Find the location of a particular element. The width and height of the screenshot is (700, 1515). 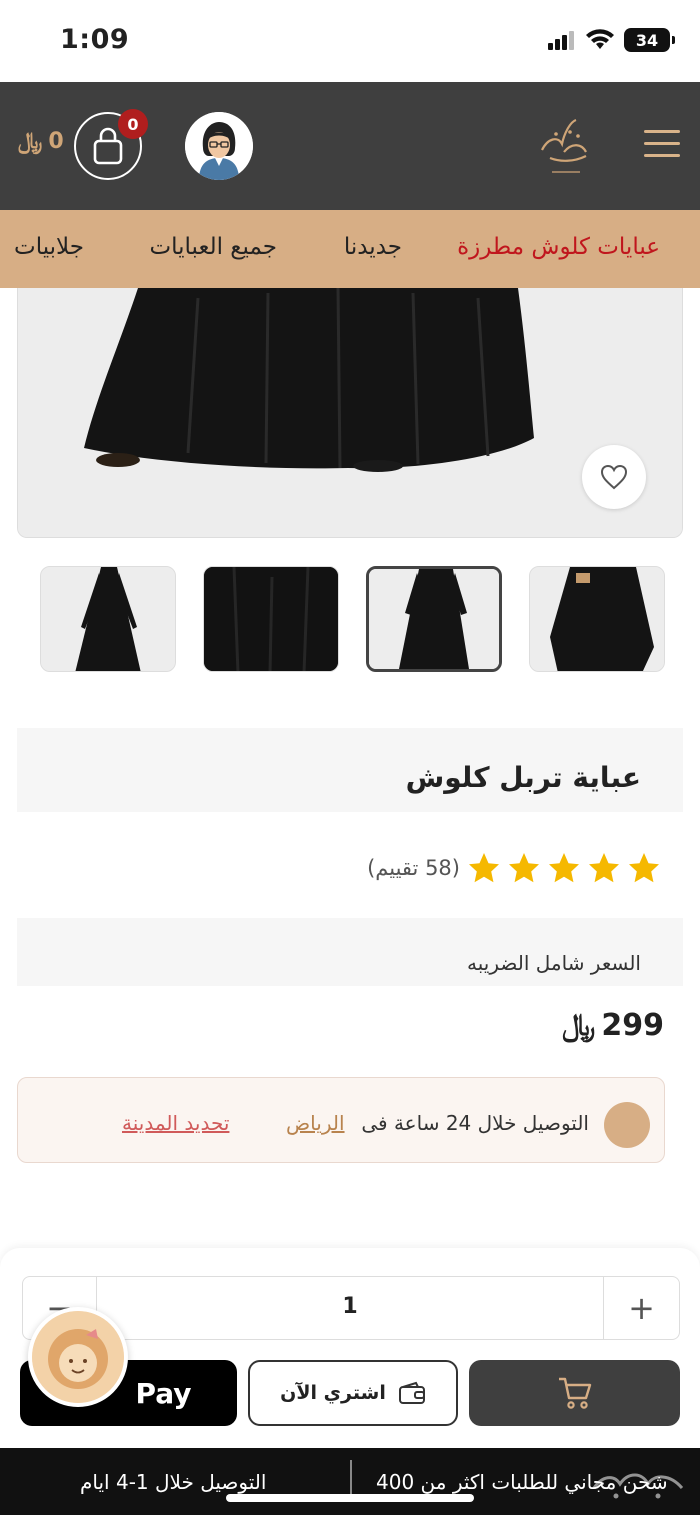

price-value: 299 is located at coordinates (632, 1025).